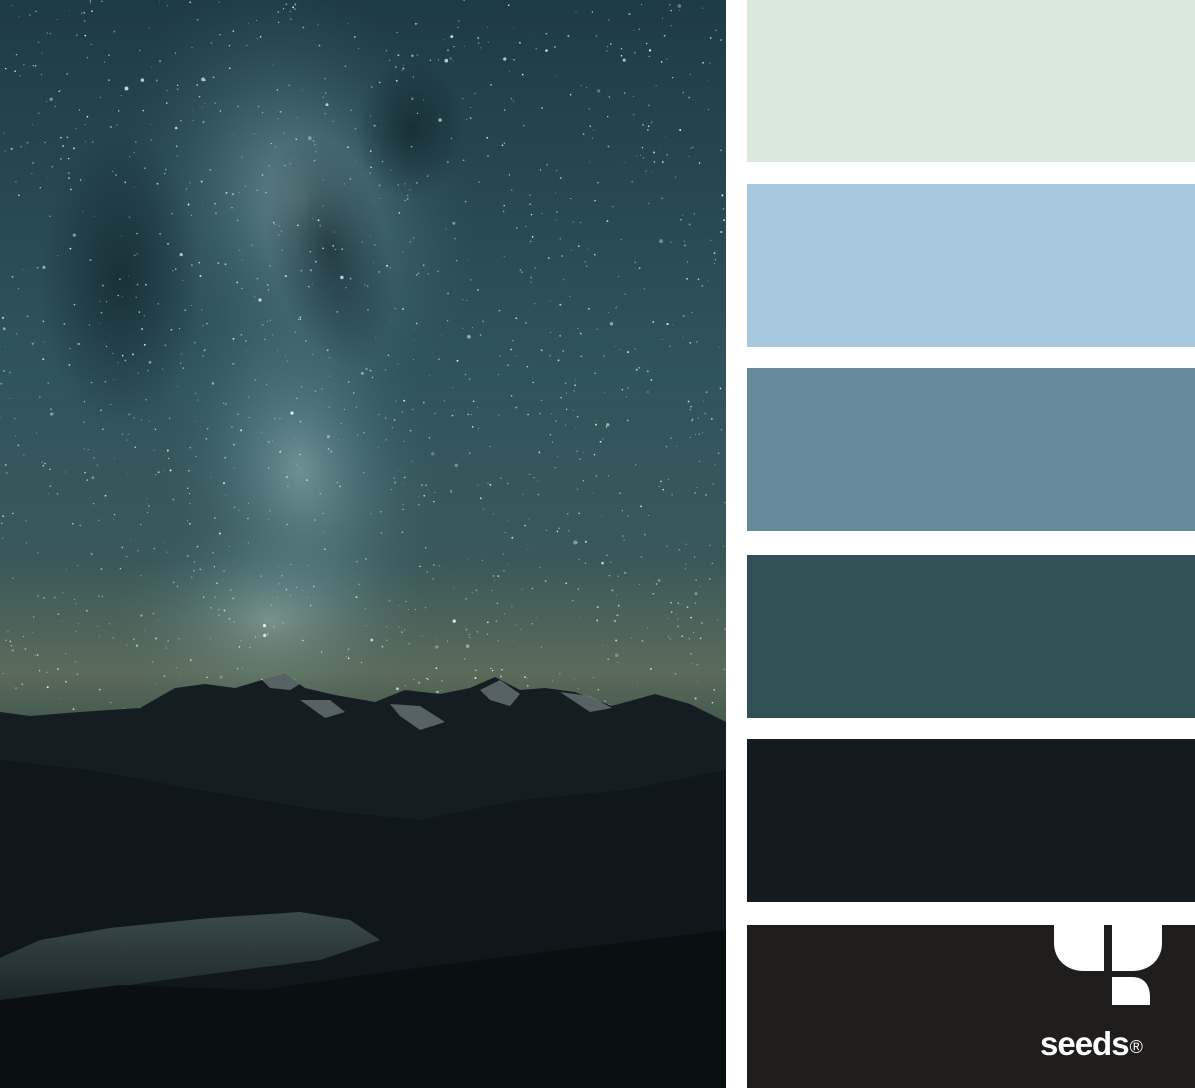 The image size is (1195, 1088). Describe the element at coordinates (1091, 1043) in the screenshot. I see `seeds-wordmark: seeds®` at that location.